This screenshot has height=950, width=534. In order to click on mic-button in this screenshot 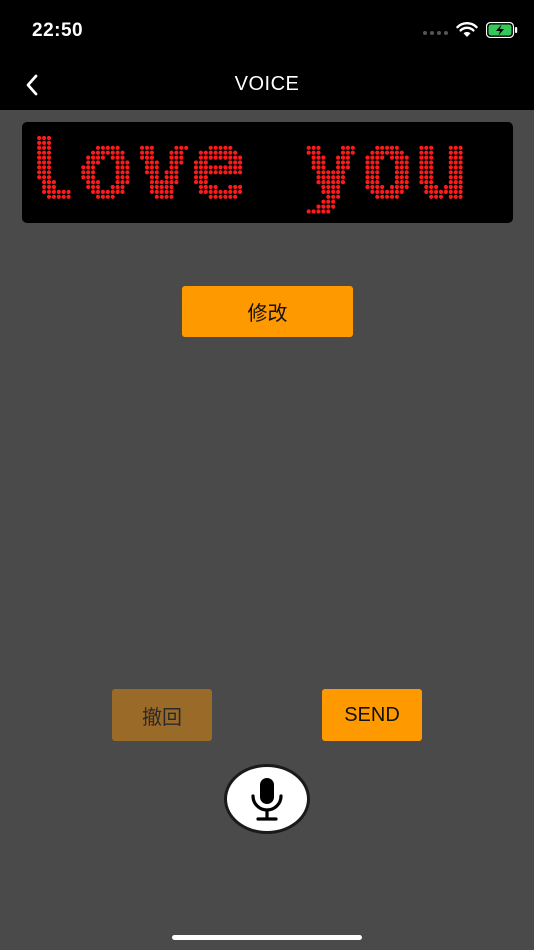, I will do `click(267, 799)`.